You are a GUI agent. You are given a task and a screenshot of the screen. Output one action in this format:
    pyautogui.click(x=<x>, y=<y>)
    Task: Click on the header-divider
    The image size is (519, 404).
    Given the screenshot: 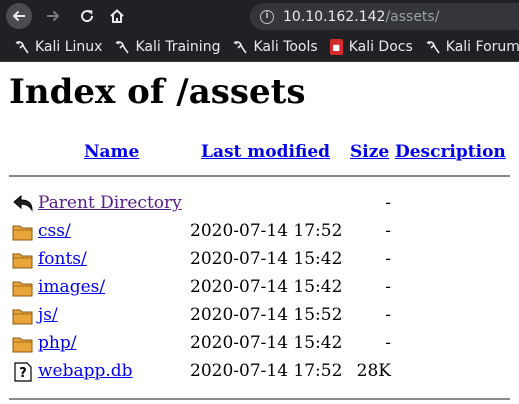 What is the action you would take?
    pyautogui.click(x=259, y=176)
    